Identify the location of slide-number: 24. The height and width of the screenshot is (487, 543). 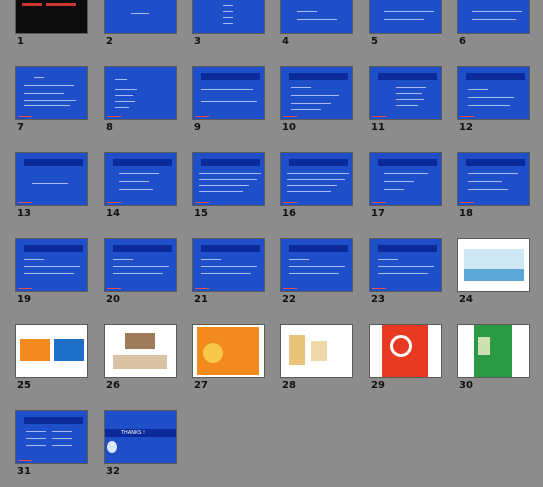
(466, 299).